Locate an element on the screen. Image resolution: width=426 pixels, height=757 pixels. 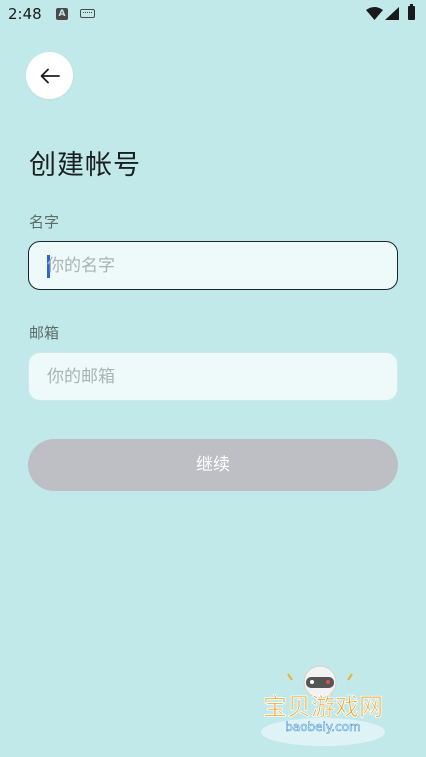
name-input is located at coordinates (212, 265).